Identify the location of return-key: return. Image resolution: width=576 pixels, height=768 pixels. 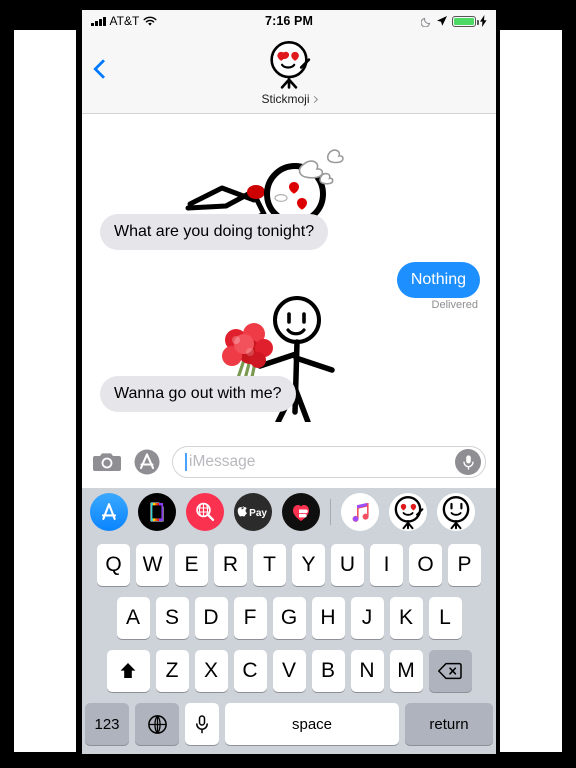
(449, 724).